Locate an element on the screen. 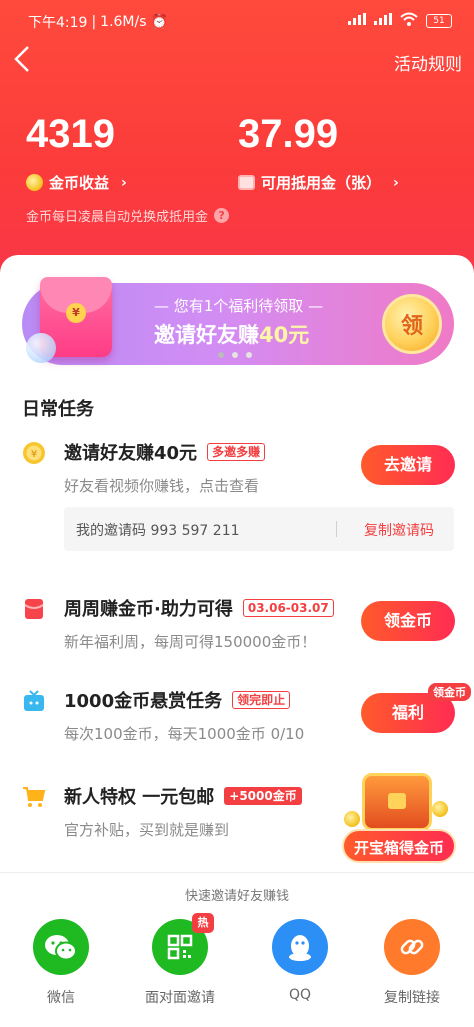 The image size is (474, 1027). invite-code: 我的邀请码 993 597 211 is located at coordinates (158, 531).